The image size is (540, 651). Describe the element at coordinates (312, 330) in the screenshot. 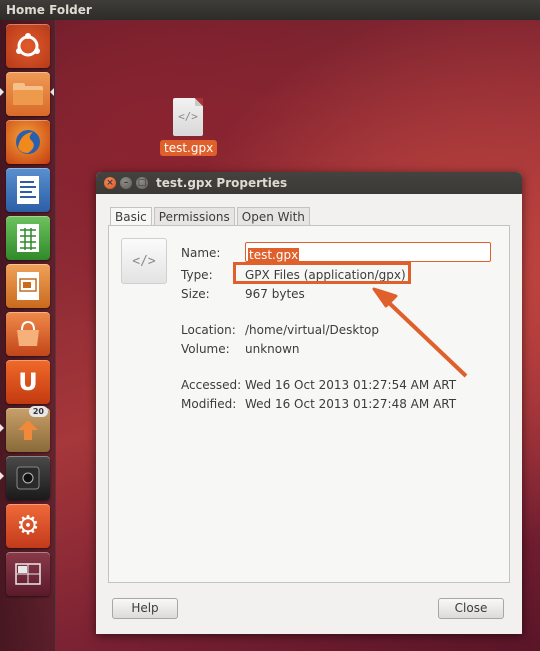

I see `location-value: /home/virtual/Desktop` at that location.